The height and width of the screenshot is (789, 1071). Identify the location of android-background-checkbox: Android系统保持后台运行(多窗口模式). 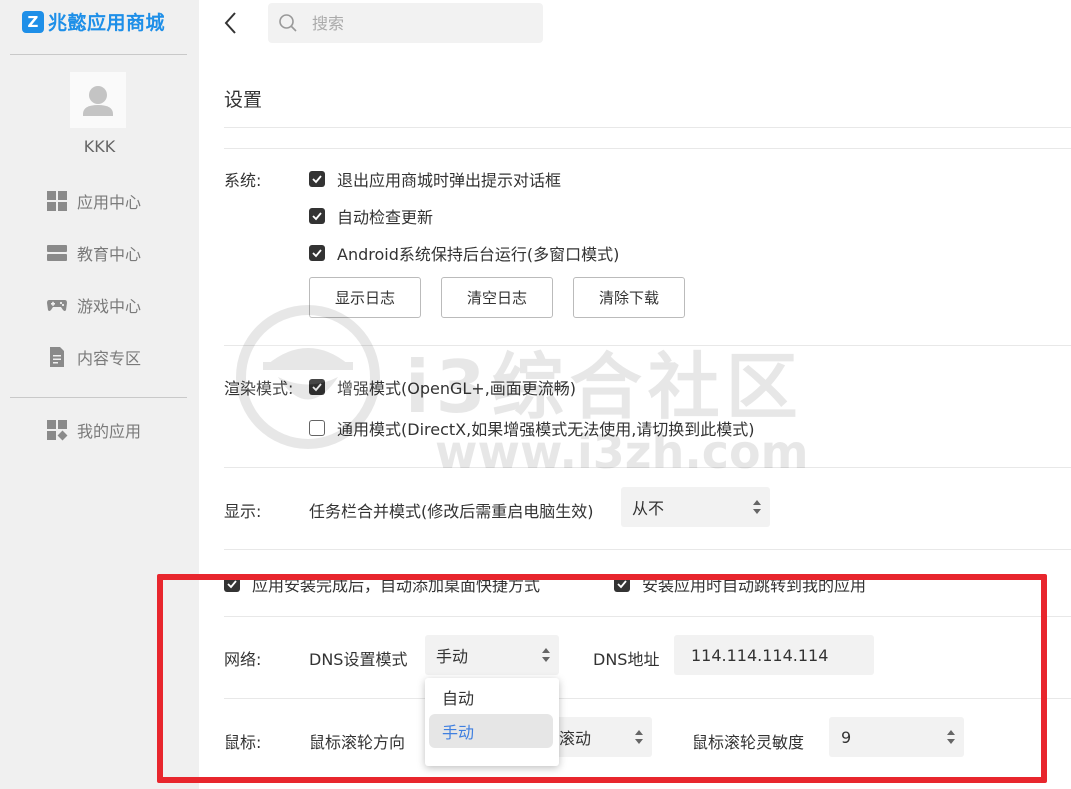
(464, 253).